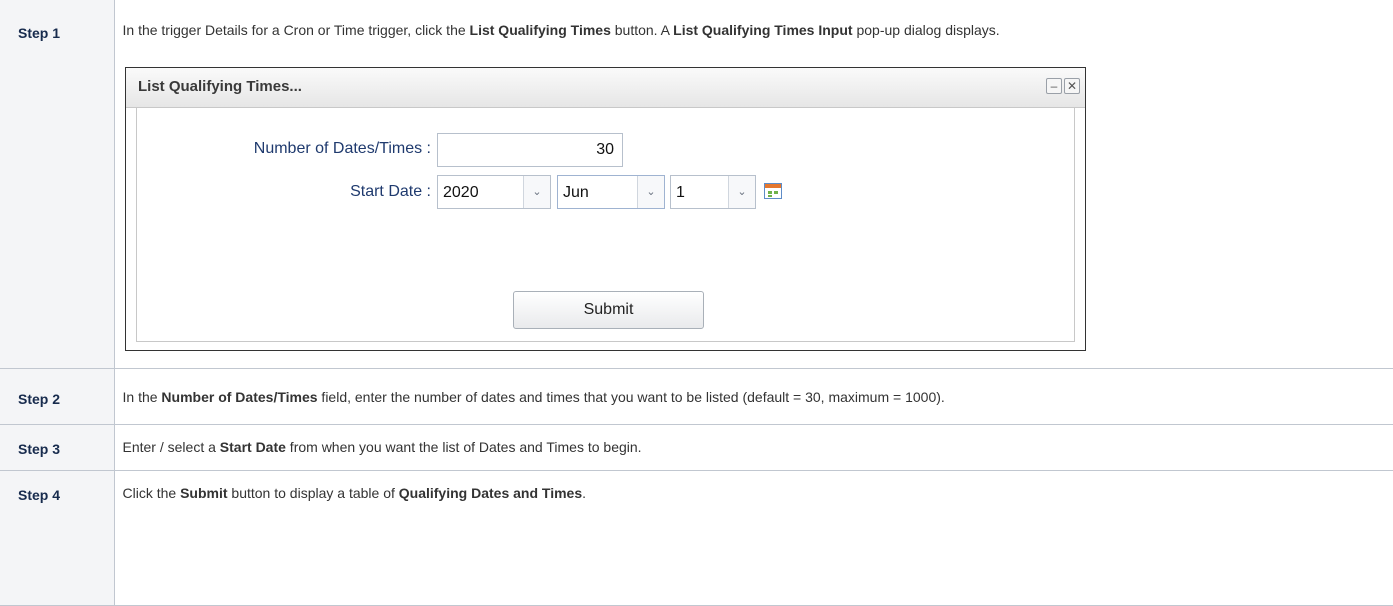 The height and width of the screenshot is (606, 1393). Describe the element at coordinates (66, 20) in the screenshot. I see `step-label: Step 1` at that location.